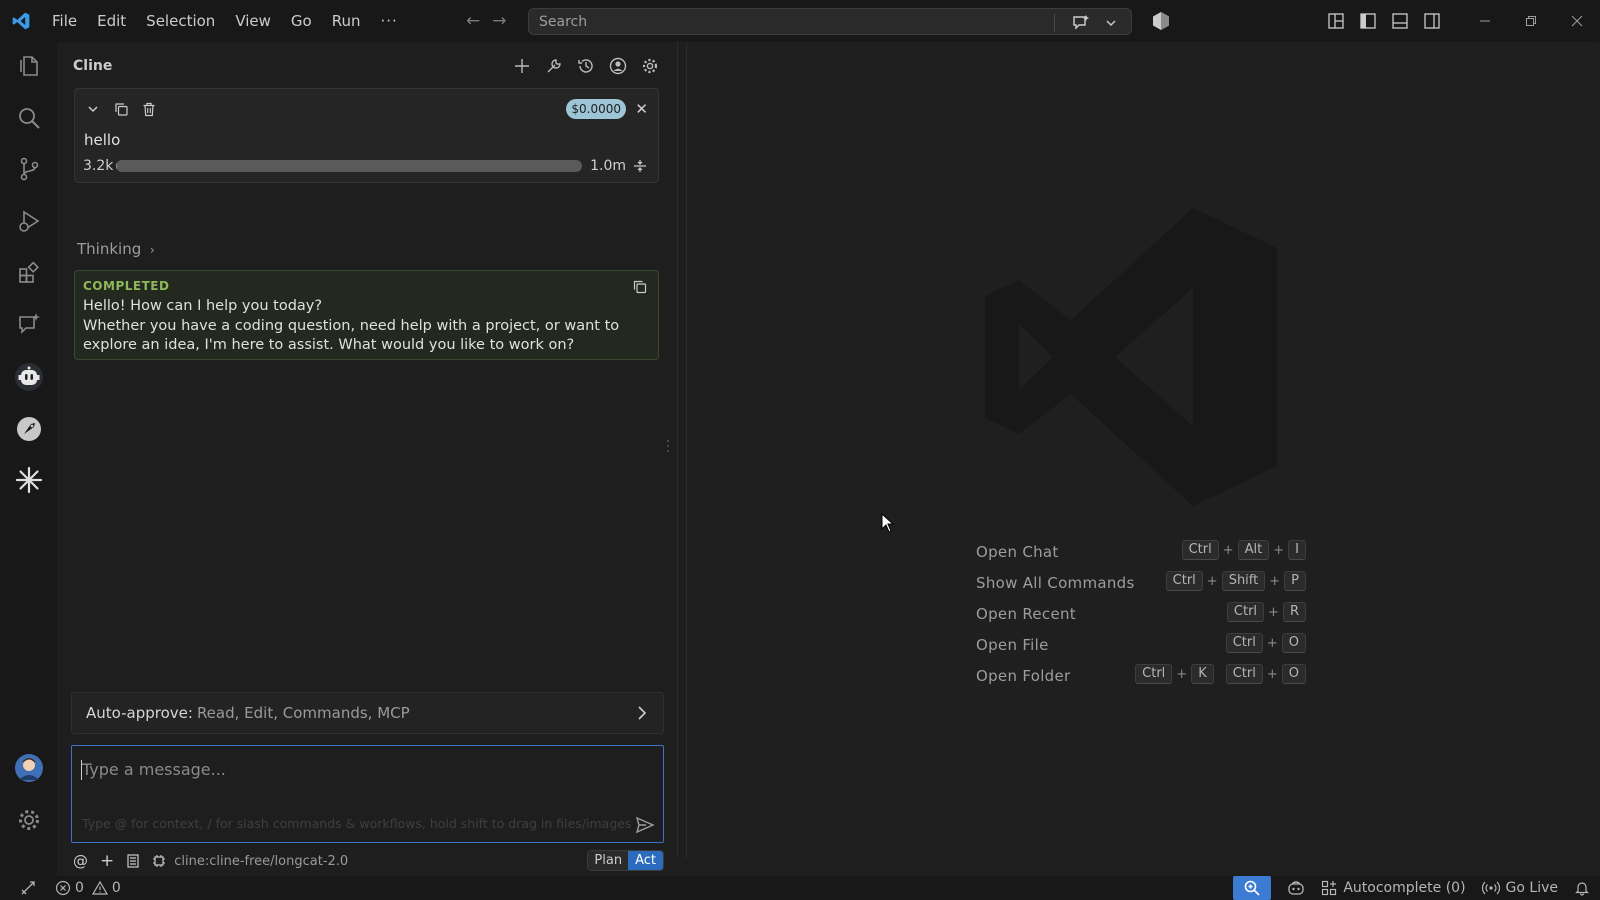 The height and width of the screenshot is (900, 1600). Describe the element at coordinates (1485, 21) in the screenshot. I see `minimize-icon` at that location.